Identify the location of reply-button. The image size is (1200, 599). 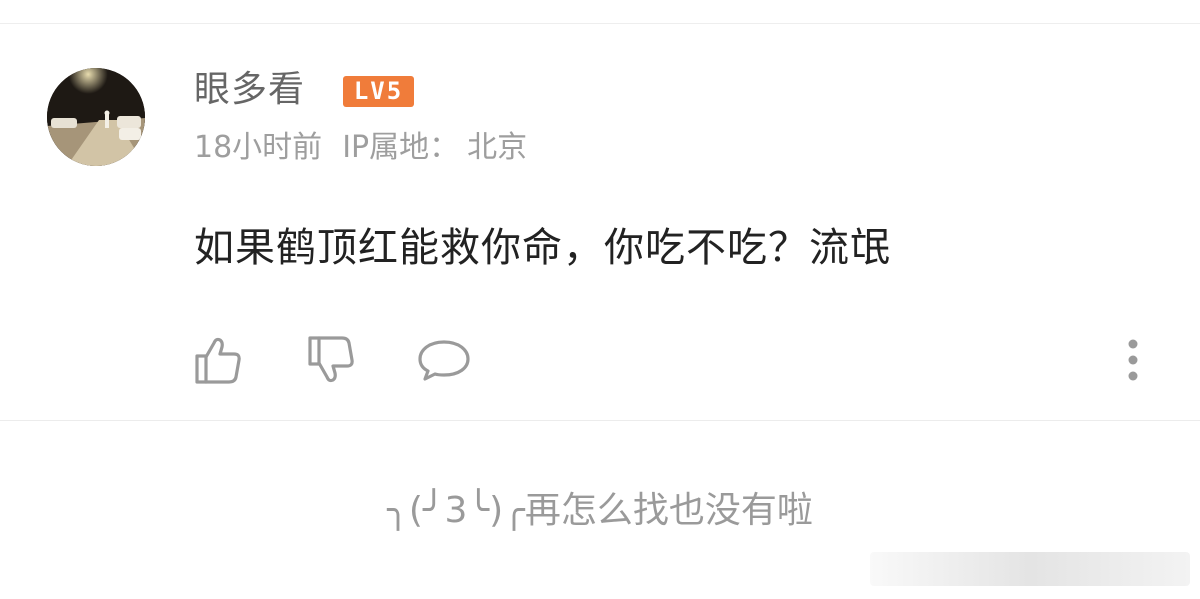
(444, 360).